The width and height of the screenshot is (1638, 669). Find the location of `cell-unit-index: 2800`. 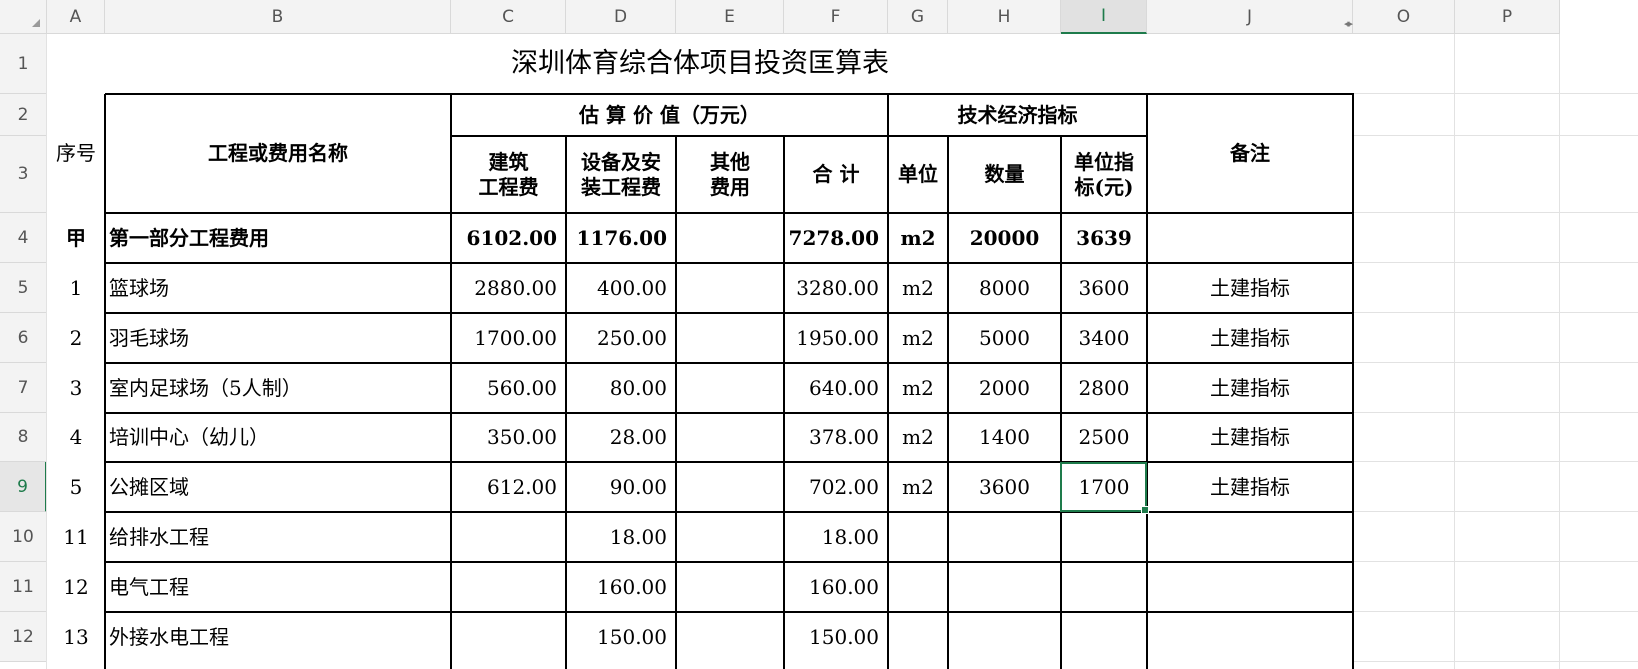

cell-unit-index: 2800 is located at coordinates (1104, 388).